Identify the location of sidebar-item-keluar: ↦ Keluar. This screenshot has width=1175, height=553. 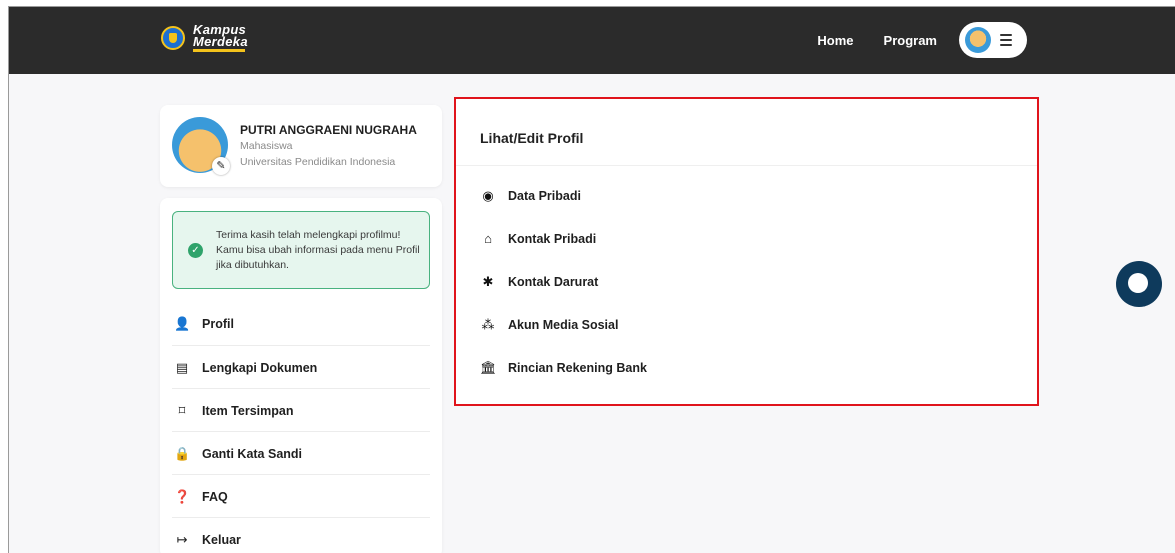
(301, 535).